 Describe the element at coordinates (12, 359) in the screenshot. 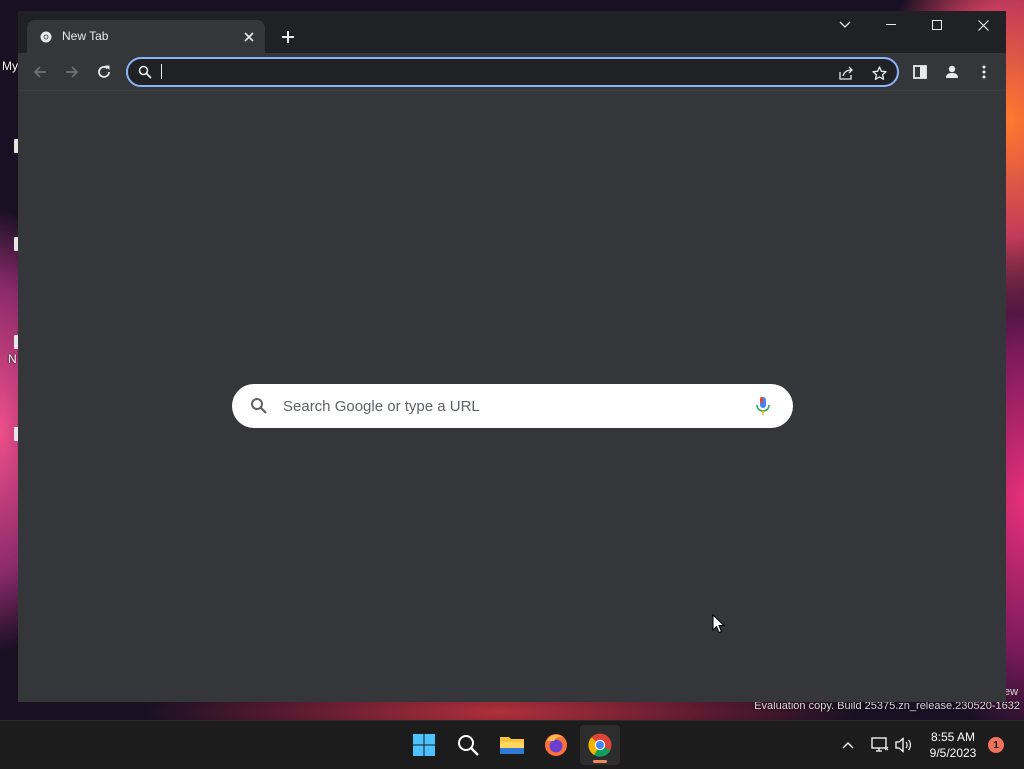

I see `desktop-icon-label: N` at that location.